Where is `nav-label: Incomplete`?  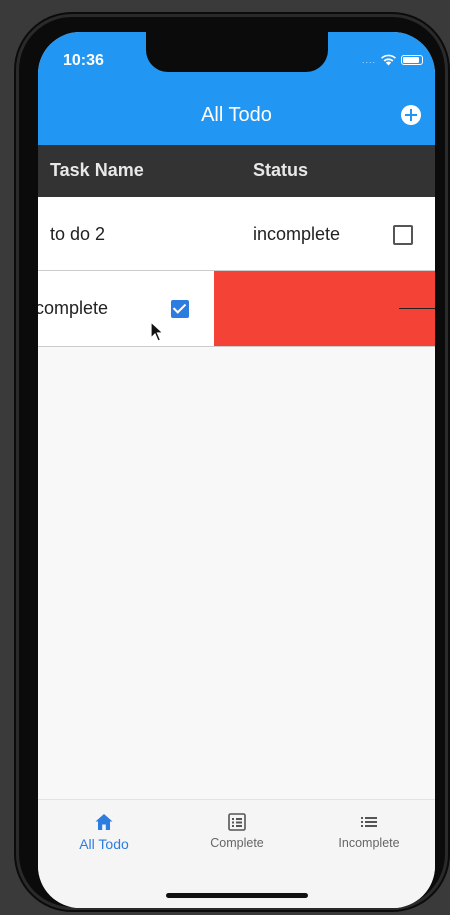
nav-label: Incomplete is located at coordinates (369, 843).